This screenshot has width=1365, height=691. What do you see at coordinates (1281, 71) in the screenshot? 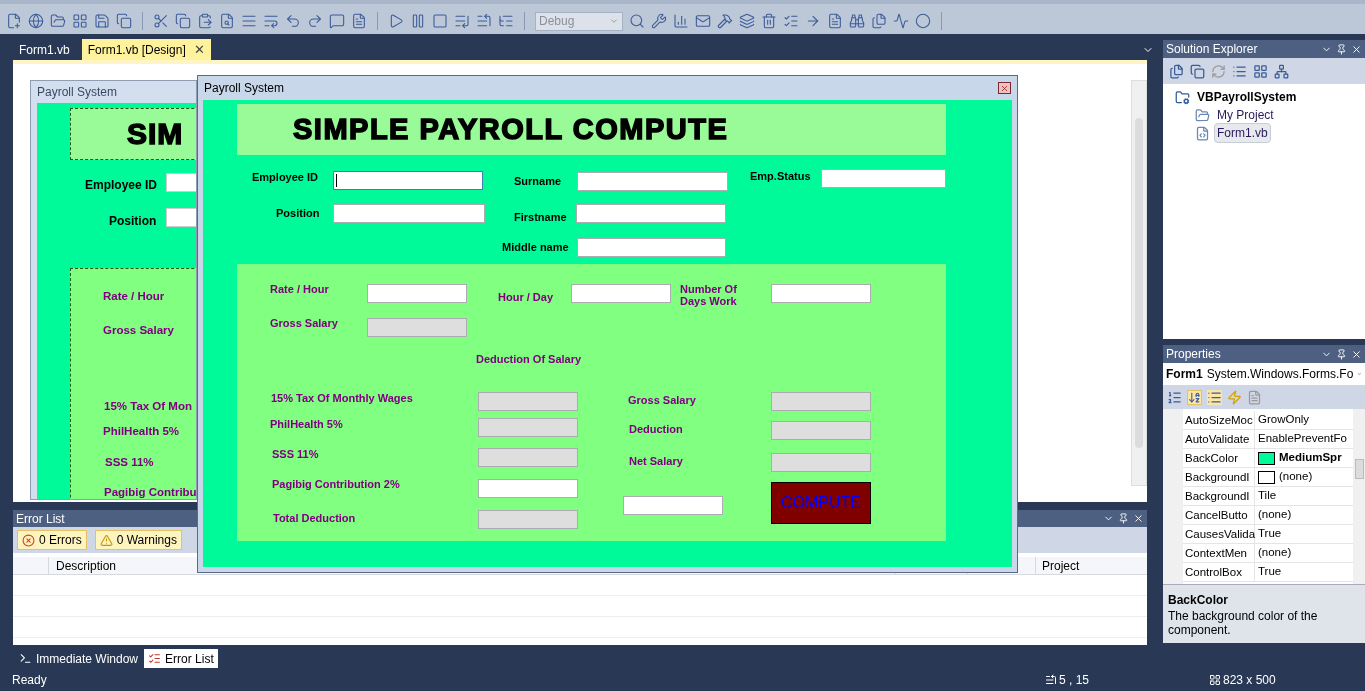
I see `diagram-icon` at bounding box center [1281, 71].